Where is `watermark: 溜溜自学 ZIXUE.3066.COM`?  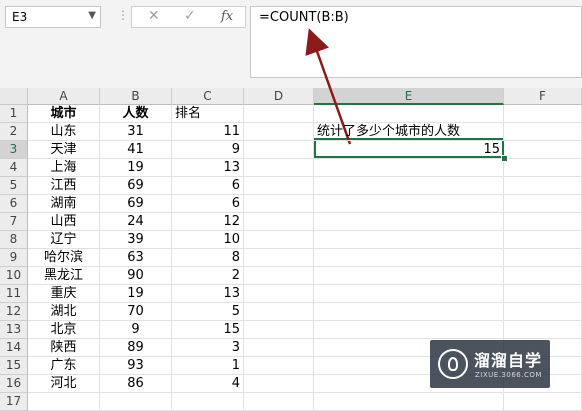
watermark: 溜溜自学 ZIXUE.3066.COM is located at coordinates (490, 364).